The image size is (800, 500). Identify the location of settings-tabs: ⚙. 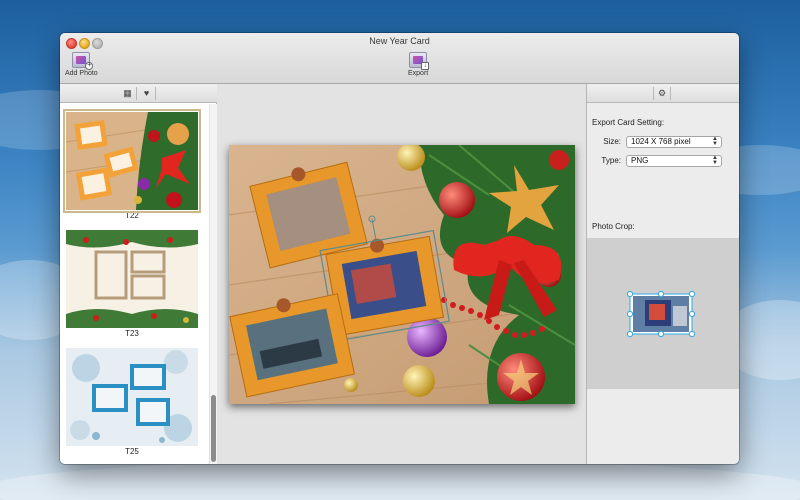
(663, 93).